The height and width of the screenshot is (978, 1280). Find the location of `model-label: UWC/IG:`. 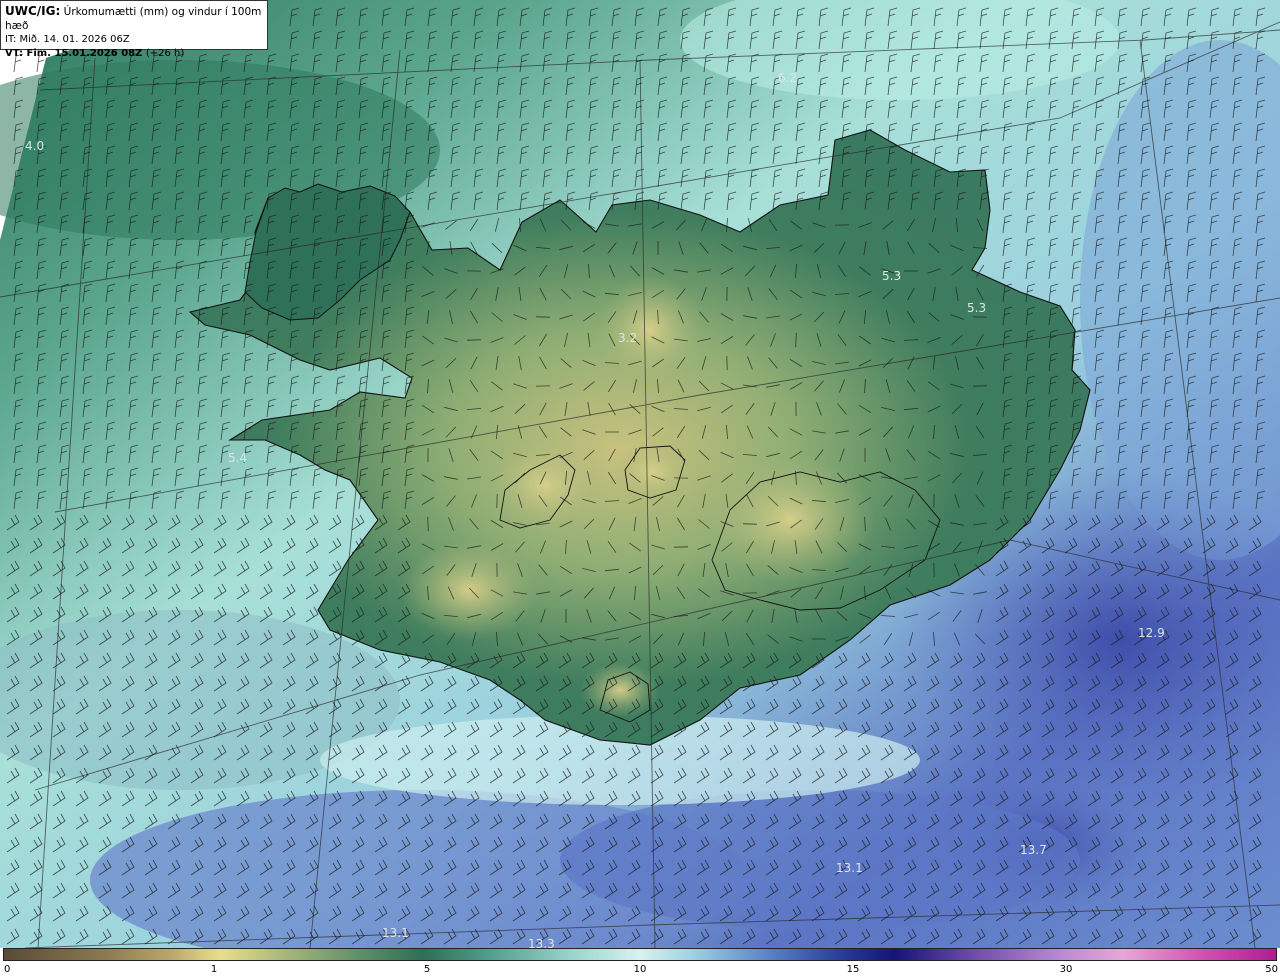

model-label: UWC/IG: is located at coordinates (33, 11).